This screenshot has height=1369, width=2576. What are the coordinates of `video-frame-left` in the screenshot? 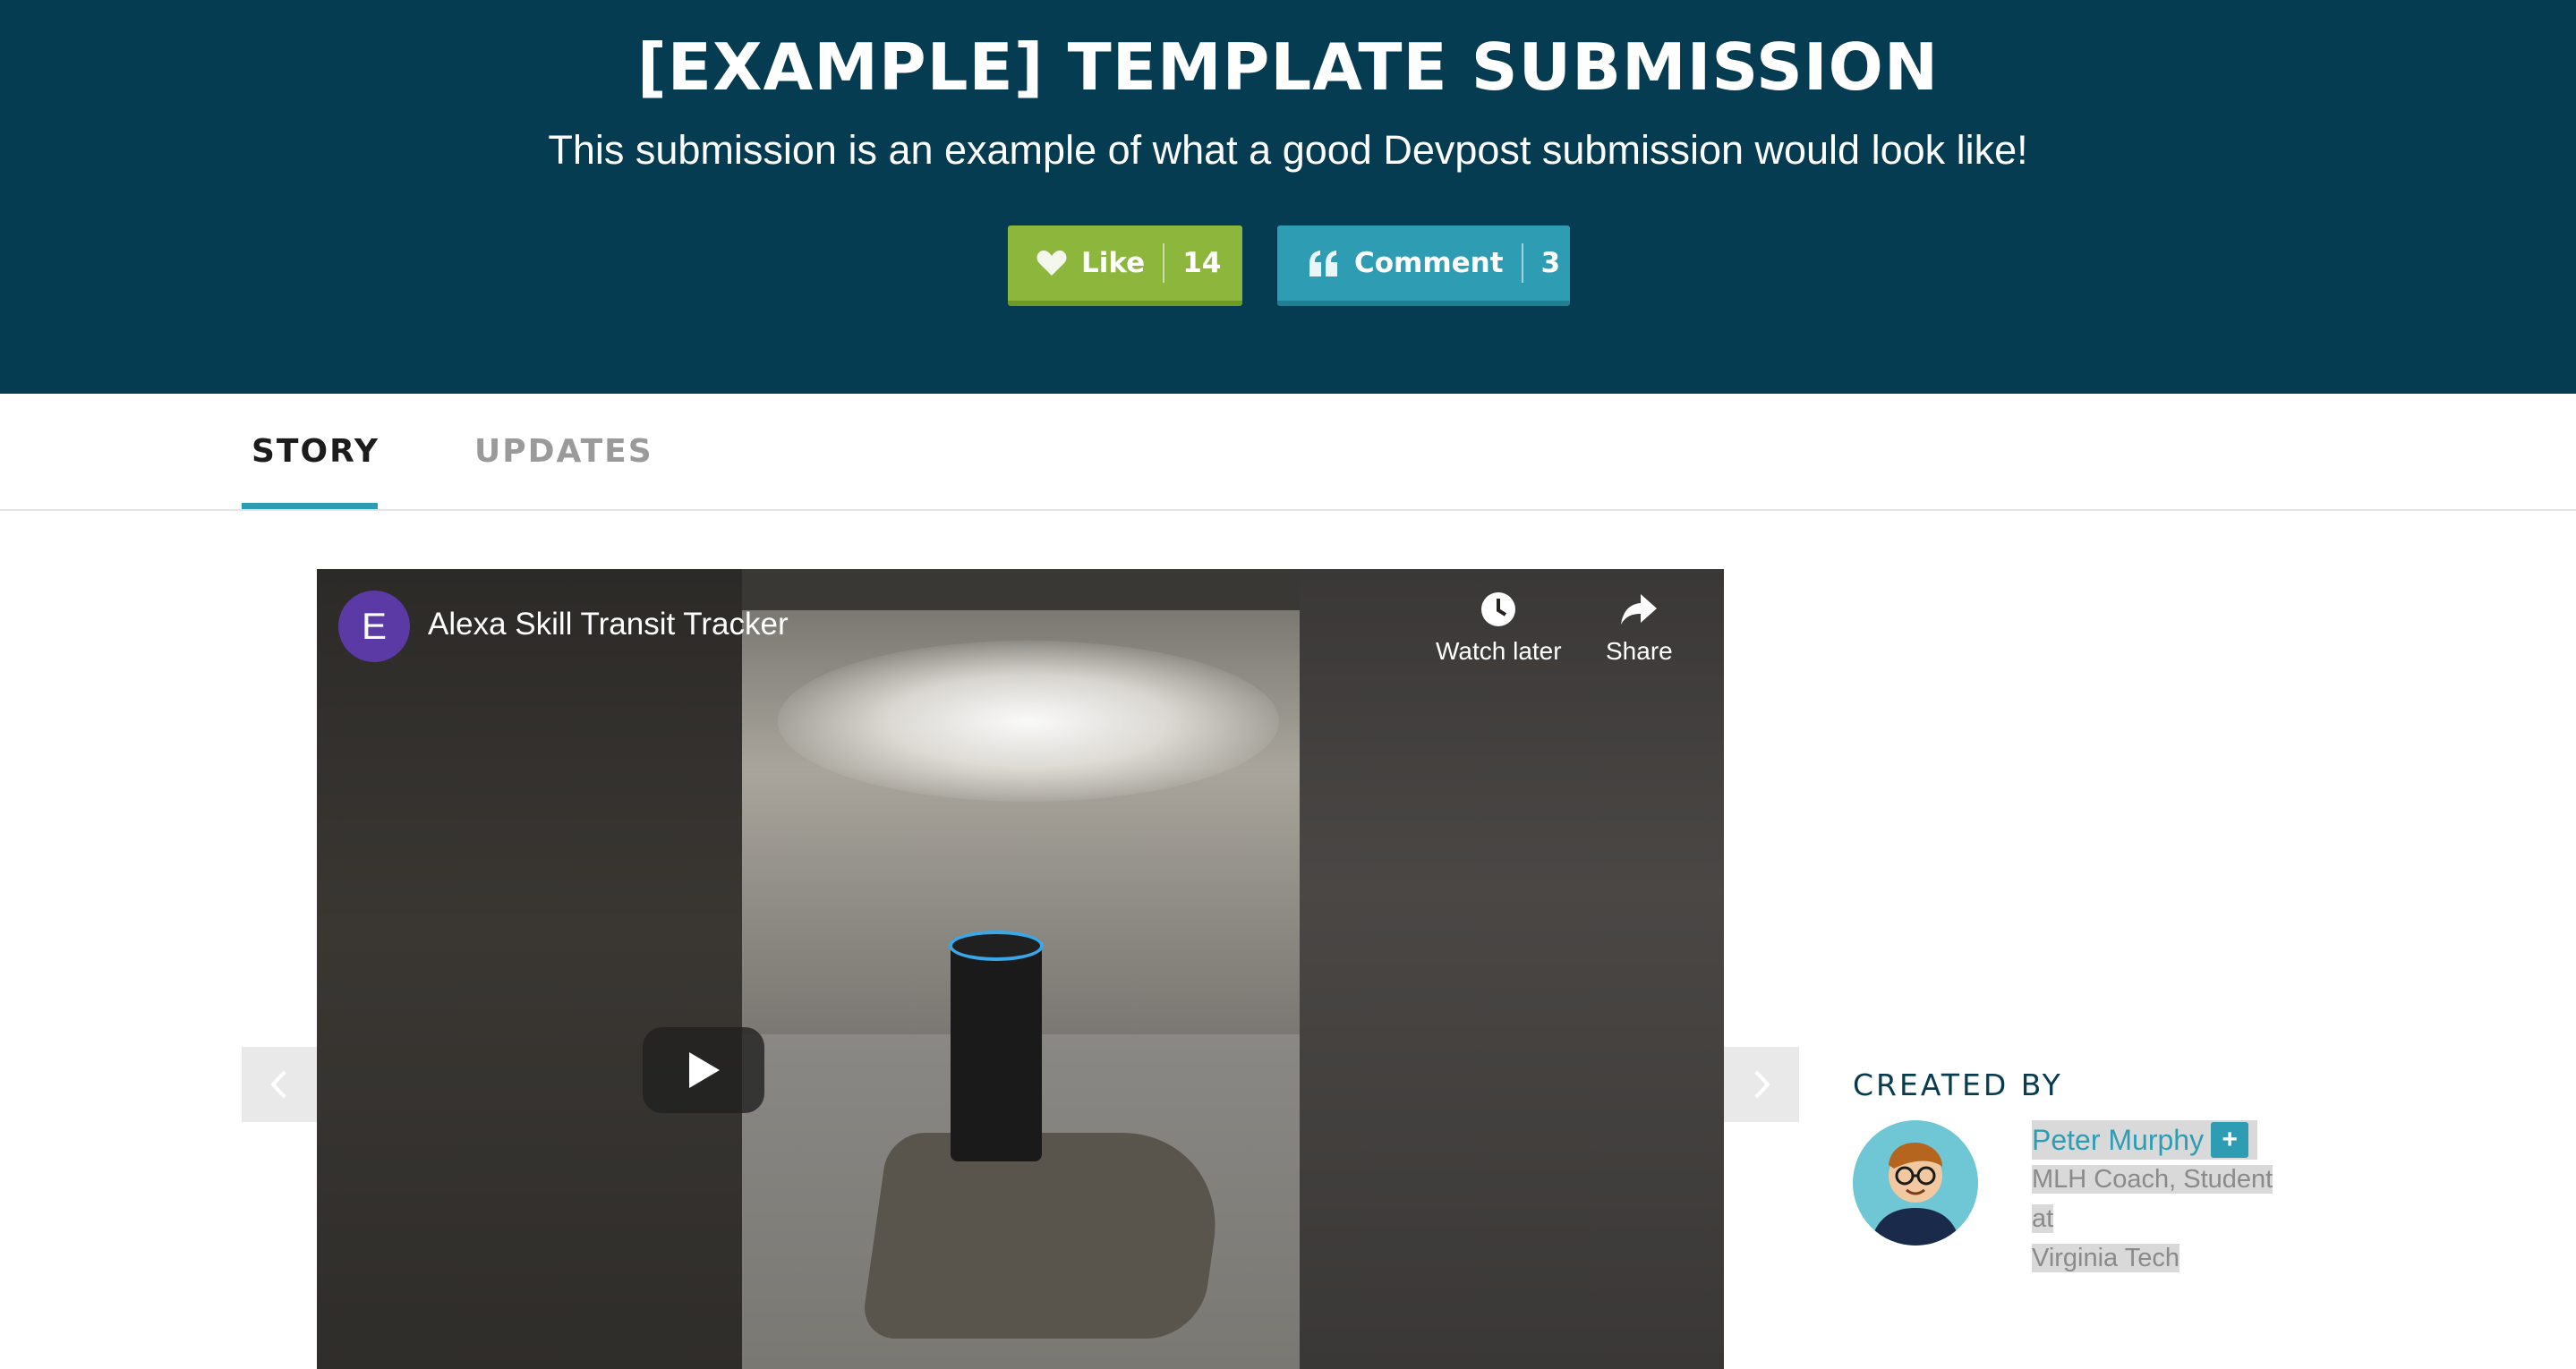 It's located at (529, 969).